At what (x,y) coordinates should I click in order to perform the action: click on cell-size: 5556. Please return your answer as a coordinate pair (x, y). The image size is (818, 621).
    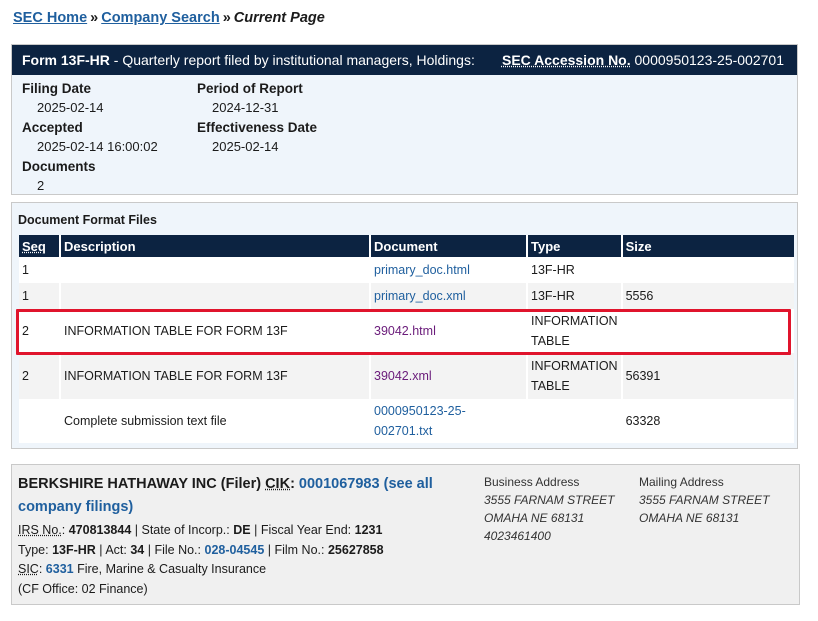
    Looking at the image, I should click on (707, 296).